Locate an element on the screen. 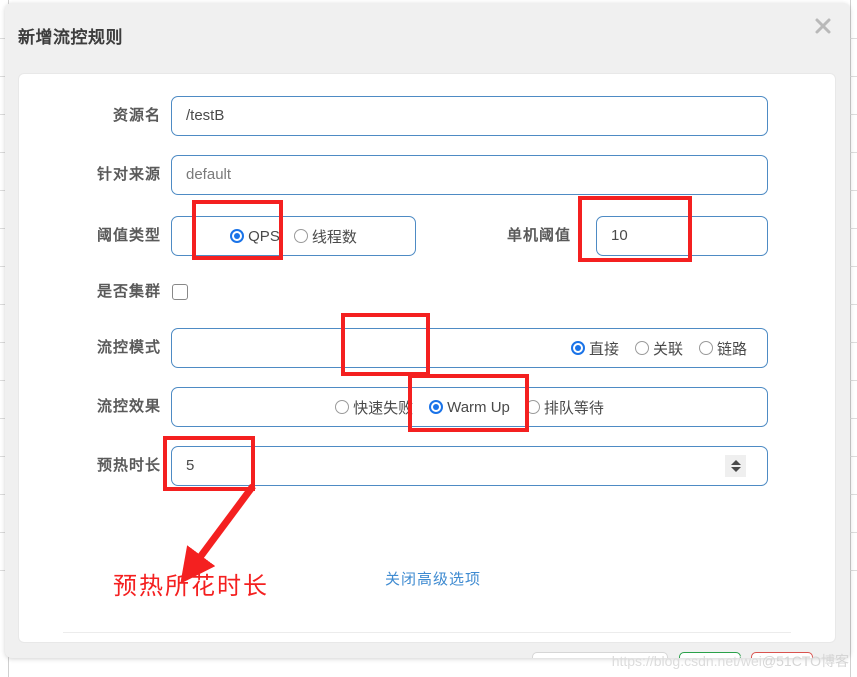 Image resolution: width=857 pixels, height=677 pixels. stepper-up-icon is located at coordinates (735, 462).